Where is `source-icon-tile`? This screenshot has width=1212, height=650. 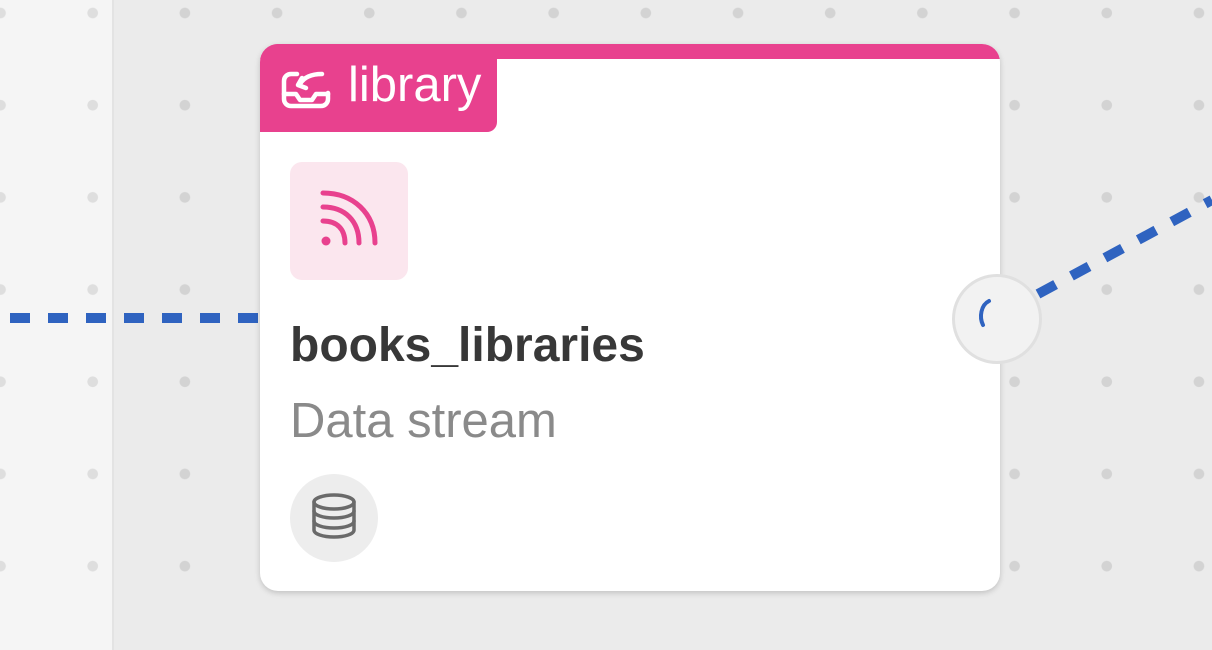 source-icon-tile is located at coordinates (349, 221).